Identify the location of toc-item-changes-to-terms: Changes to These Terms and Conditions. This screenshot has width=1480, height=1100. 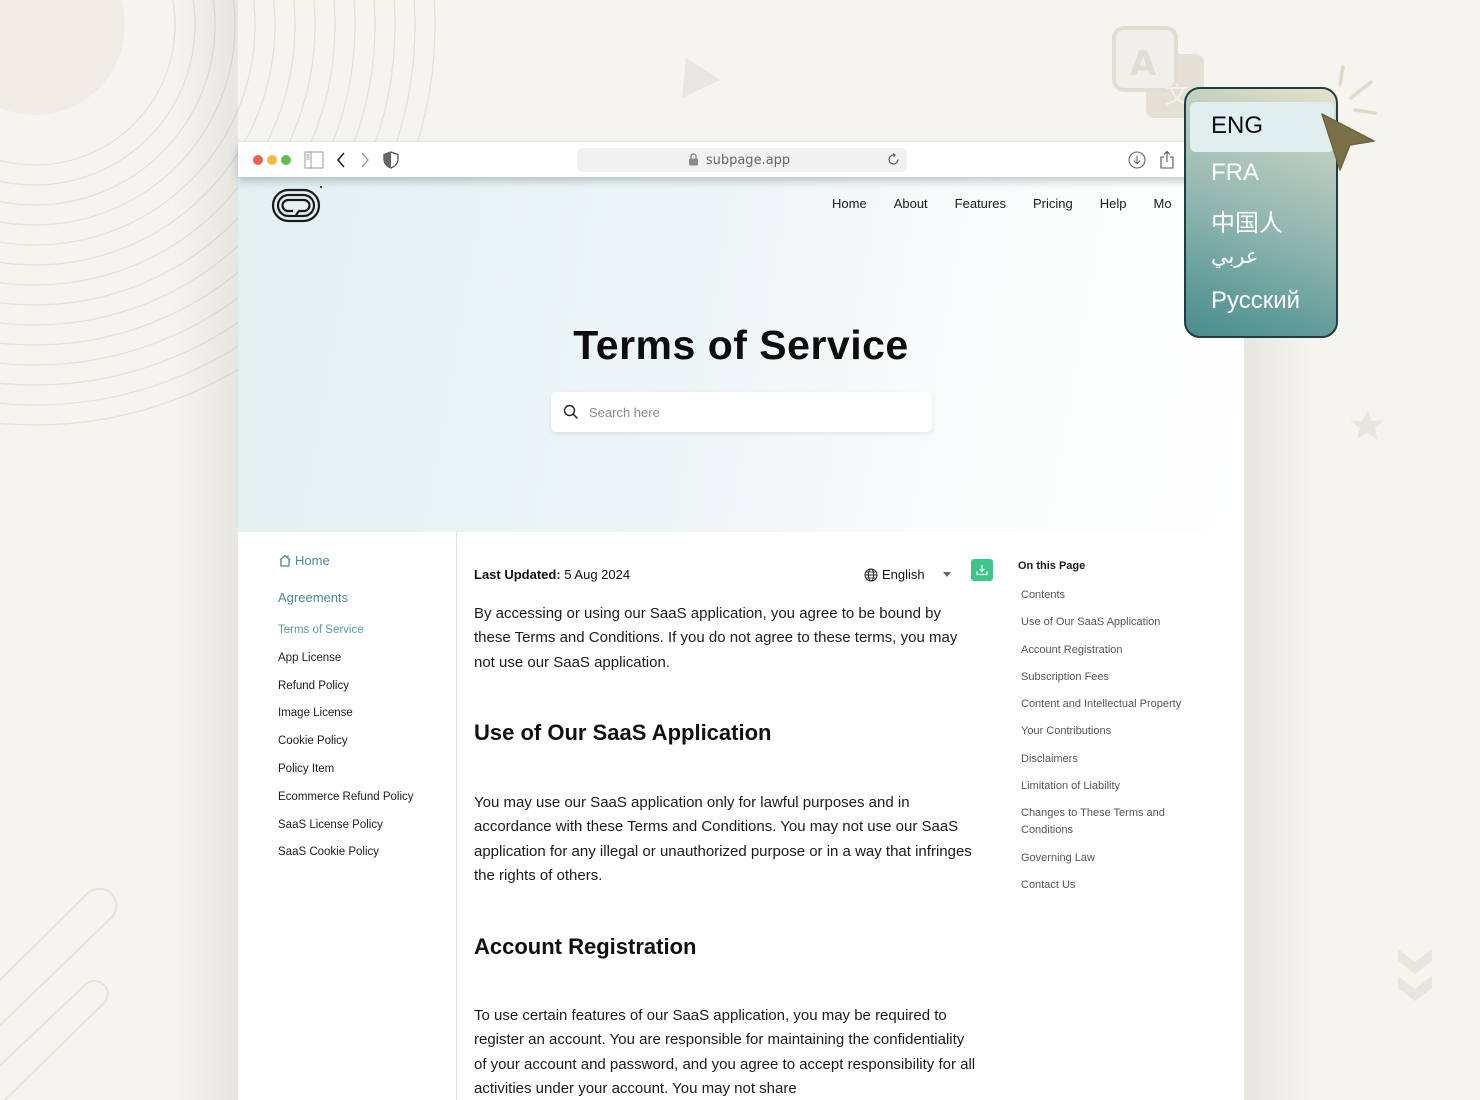
(1111, 822).